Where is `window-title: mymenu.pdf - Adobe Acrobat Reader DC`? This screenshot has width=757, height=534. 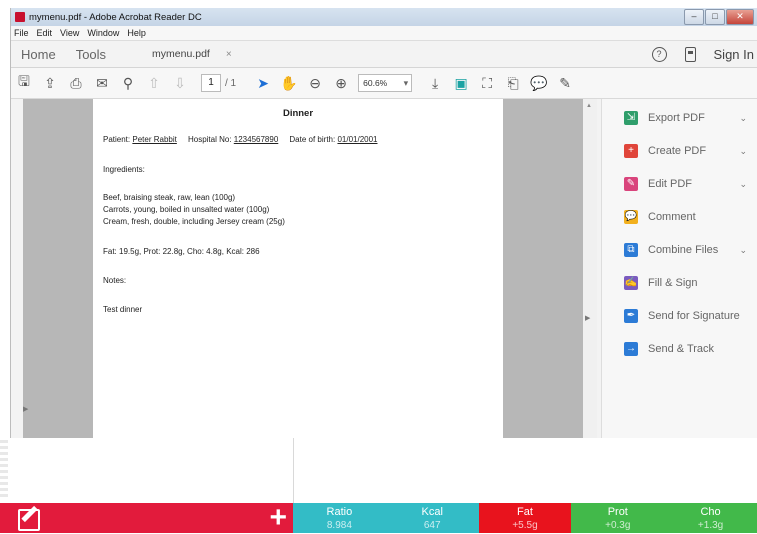
window-title: mymenu.pdf - Adobe Acrobat Reader DC is located at coordinates (115, 17).